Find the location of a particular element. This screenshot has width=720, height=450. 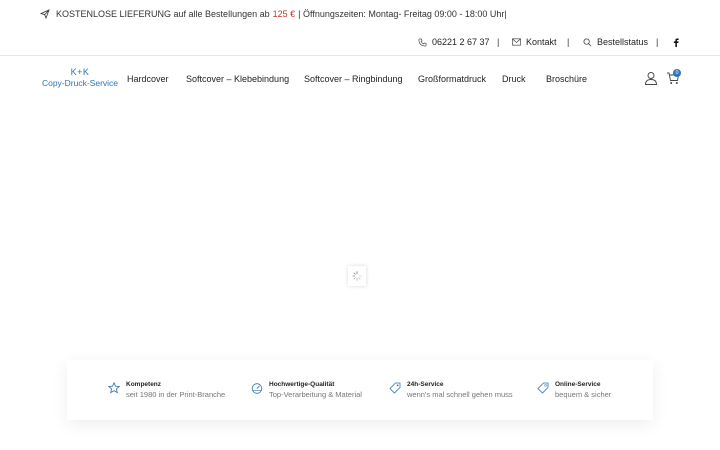

gauge-icon is located at coordinates (257, 388).